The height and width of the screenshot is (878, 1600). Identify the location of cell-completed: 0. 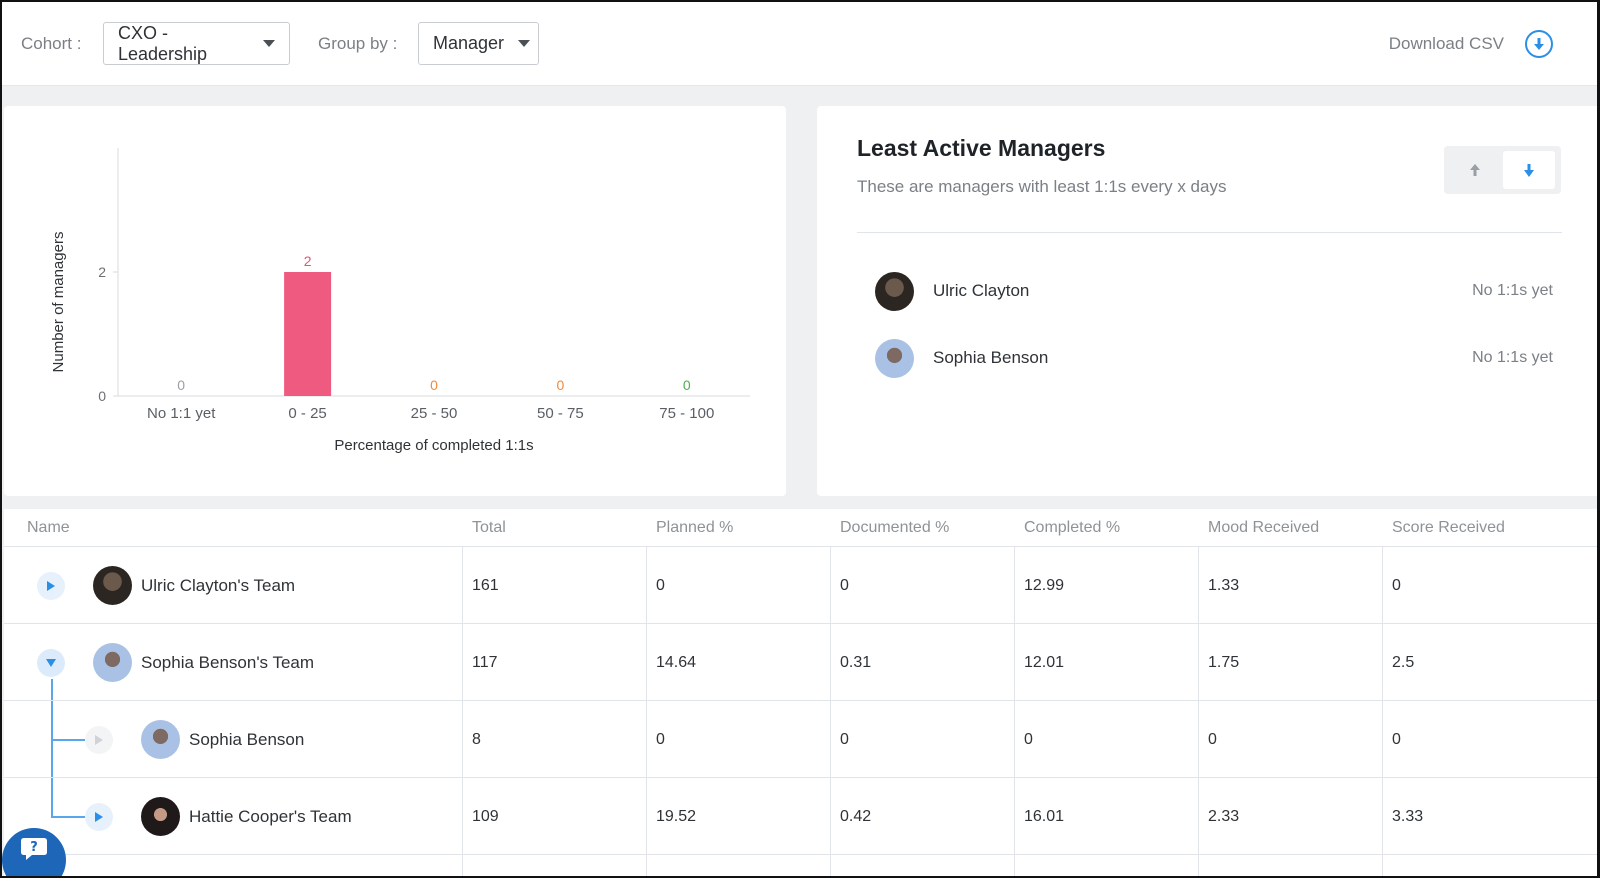
(1028, 739).